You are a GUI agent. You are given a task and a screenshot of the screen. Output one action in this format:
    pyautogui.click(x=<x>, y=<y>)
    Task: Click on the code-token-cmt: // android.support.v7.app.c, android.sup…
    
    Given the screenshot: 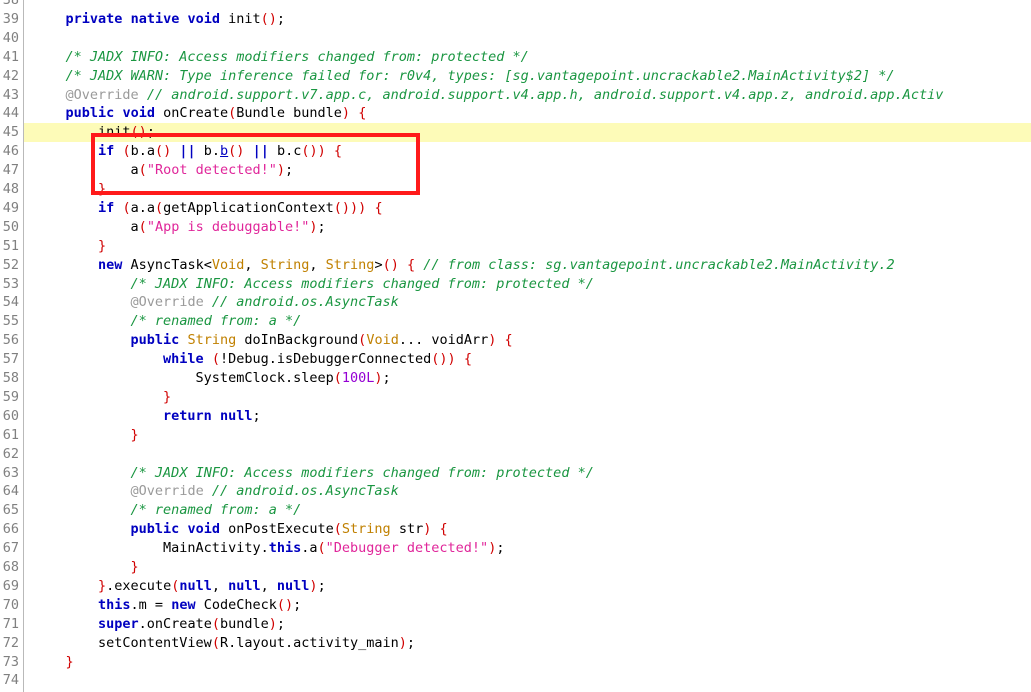 What is the action you would take?
    pyautogui.click(x=545, y=94)
    